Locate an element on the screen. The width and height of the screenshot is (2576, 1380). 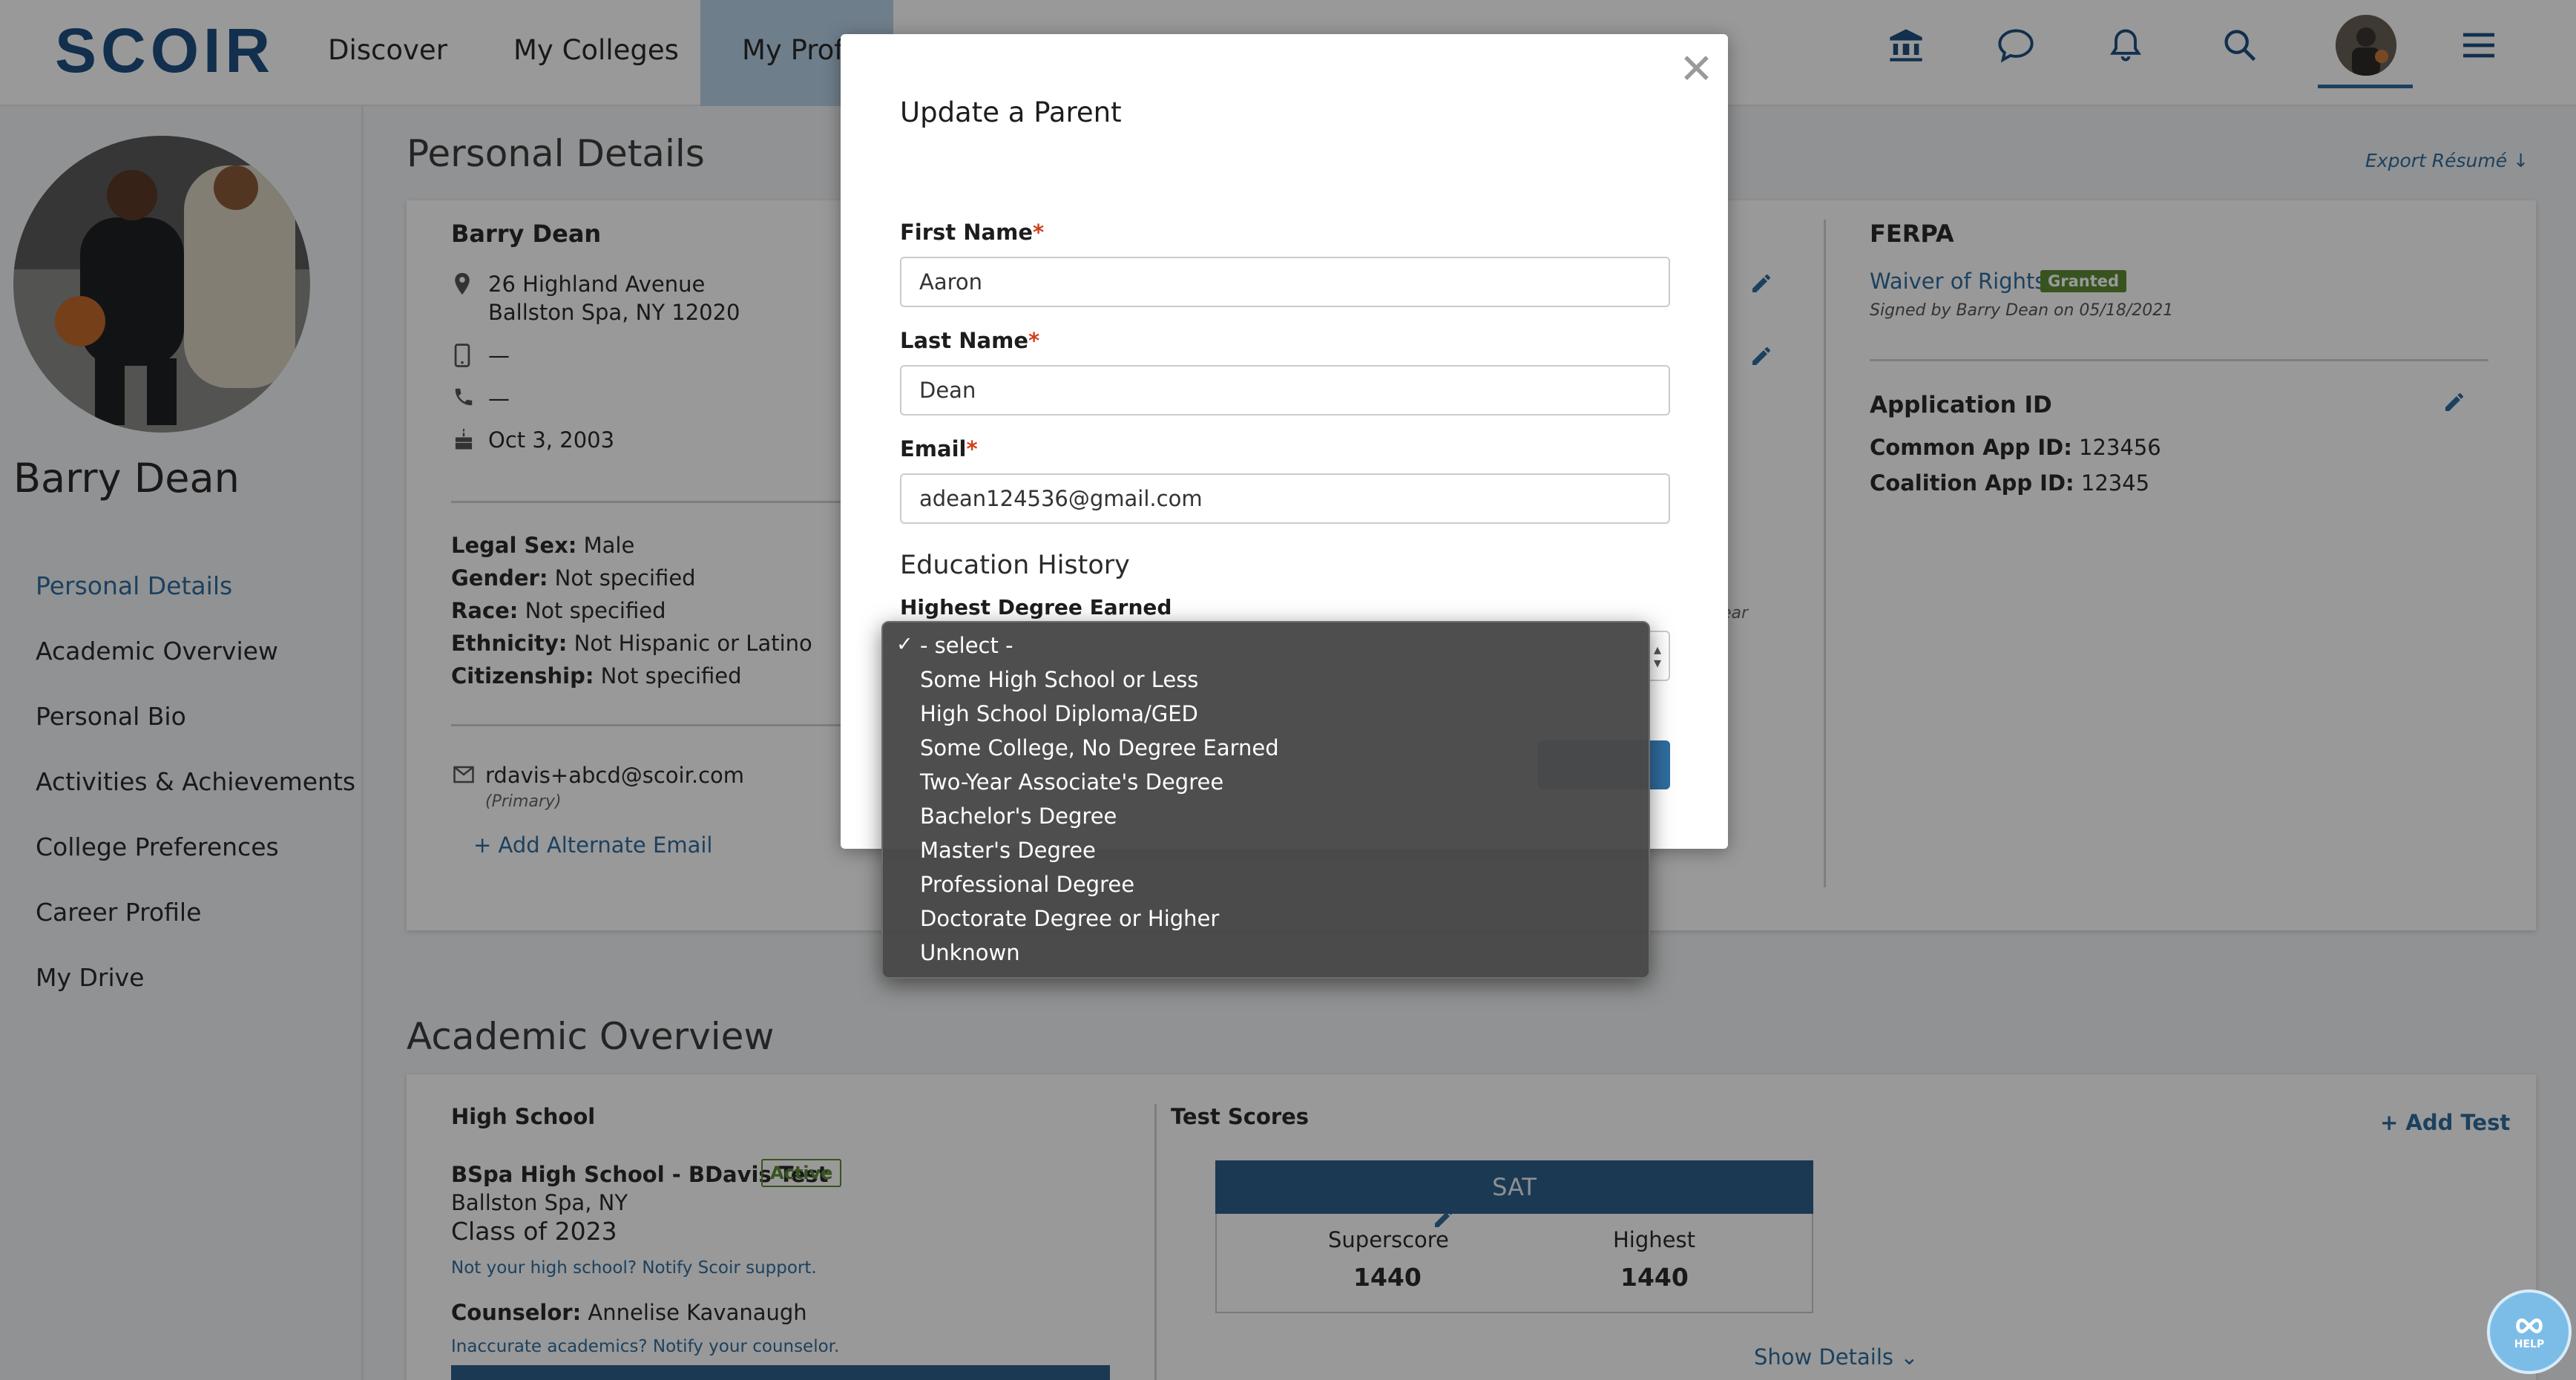
first-name-label: First Name* is located at coordinates (972, 232).